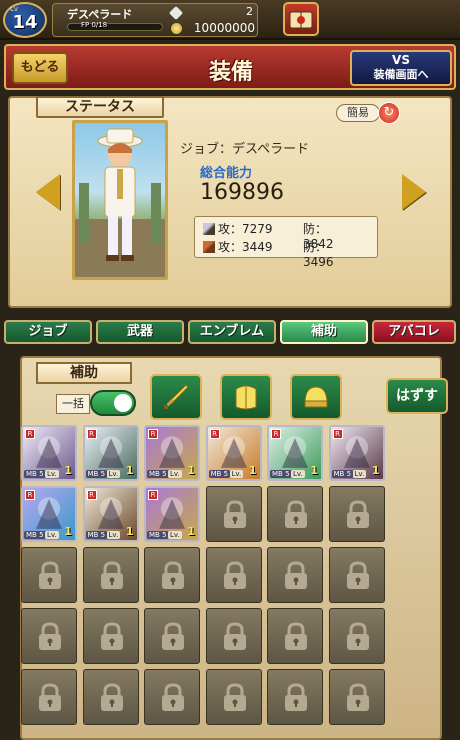 The width and height of the screenshot is (460, 740). I want to click on support-tag: 補助, so click(84, 373).